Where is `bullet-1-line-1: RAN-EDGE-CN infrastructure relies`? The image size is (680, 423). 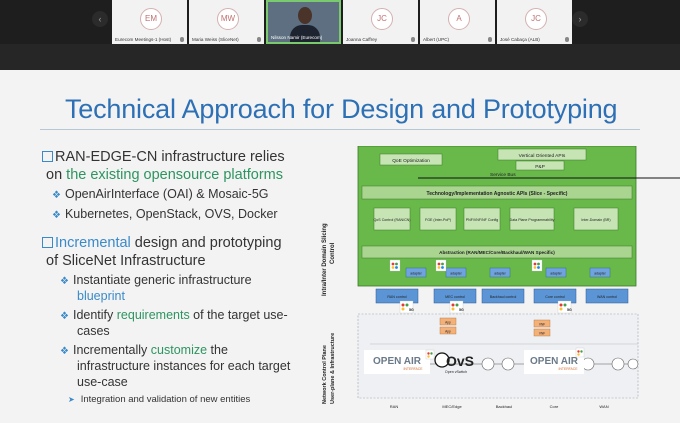 bullet-1-line-1: RAN-EDGE-CN infrastructure relies is located at coordinates (163, 157).